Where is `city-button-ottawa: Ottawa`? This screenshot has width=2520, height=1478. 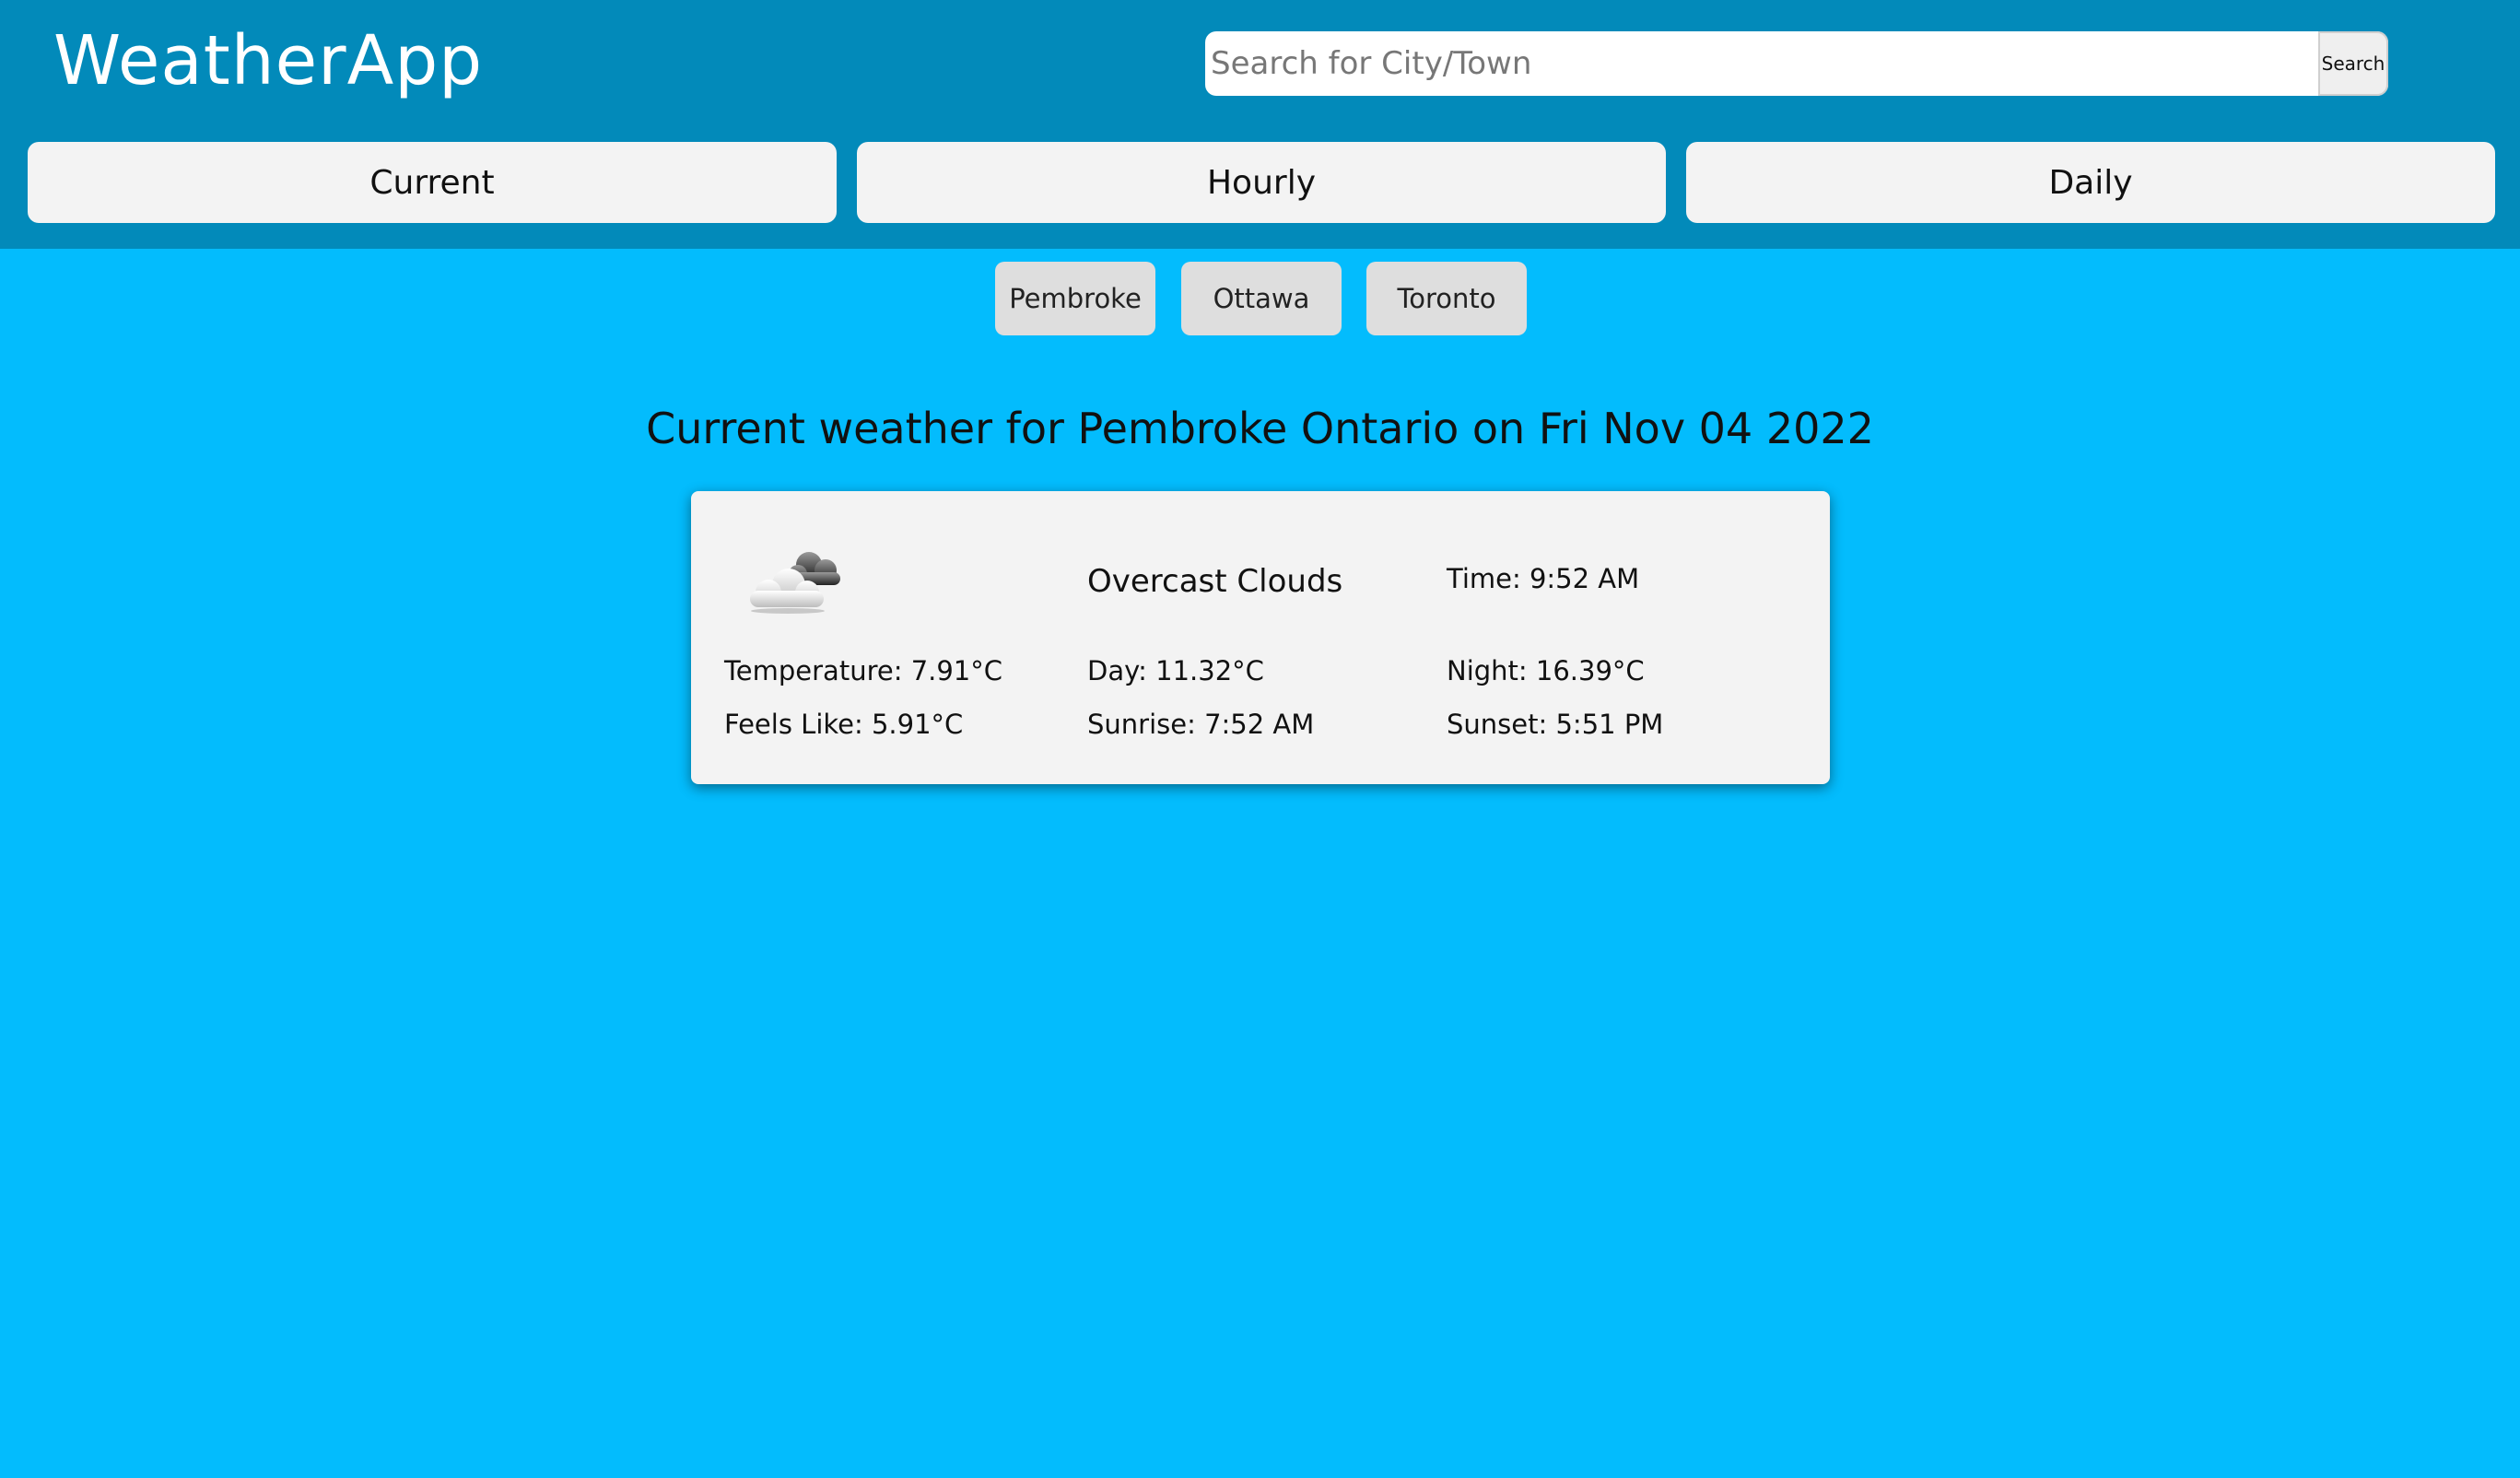 city-button-ottawa: Ottawa is located at coordinates (1261, 298).